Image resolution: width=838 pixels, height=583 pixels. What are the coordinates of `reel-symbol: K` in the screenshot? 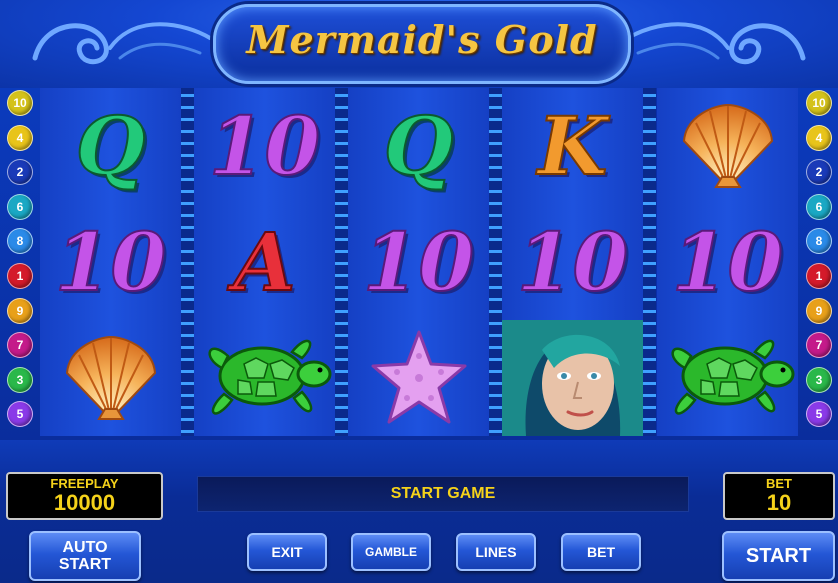 It's located at (572, 146).